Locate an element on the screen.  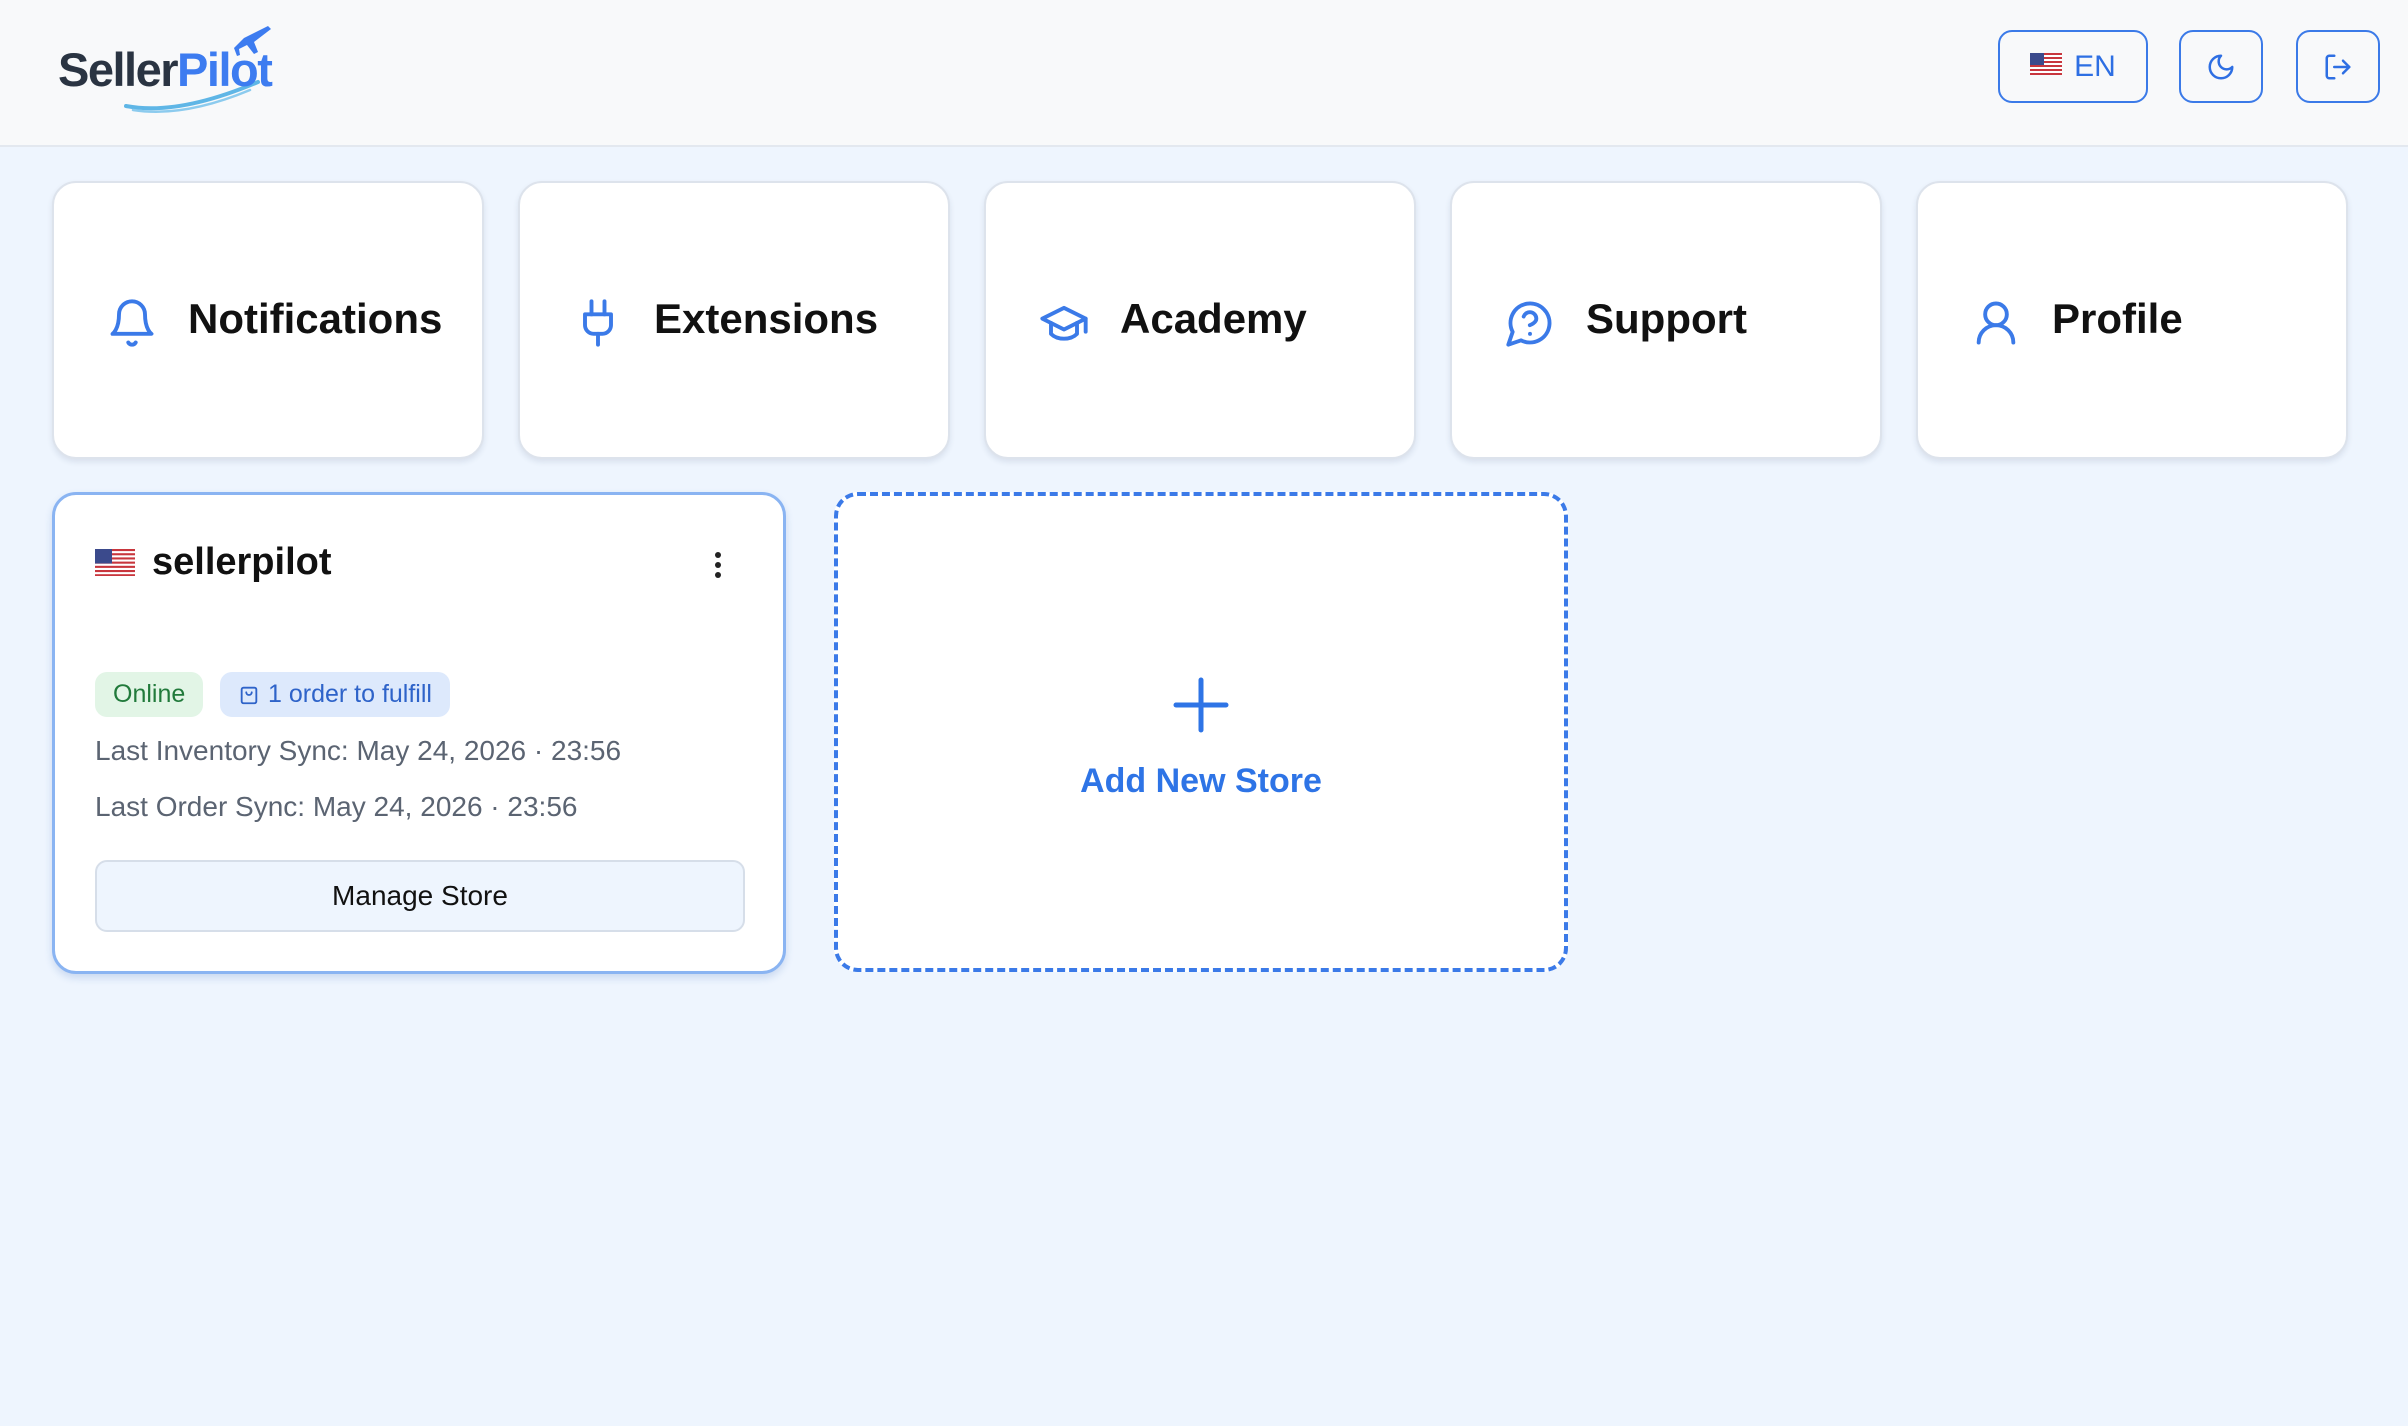
logout-button is located at coordinates (2338, 66).